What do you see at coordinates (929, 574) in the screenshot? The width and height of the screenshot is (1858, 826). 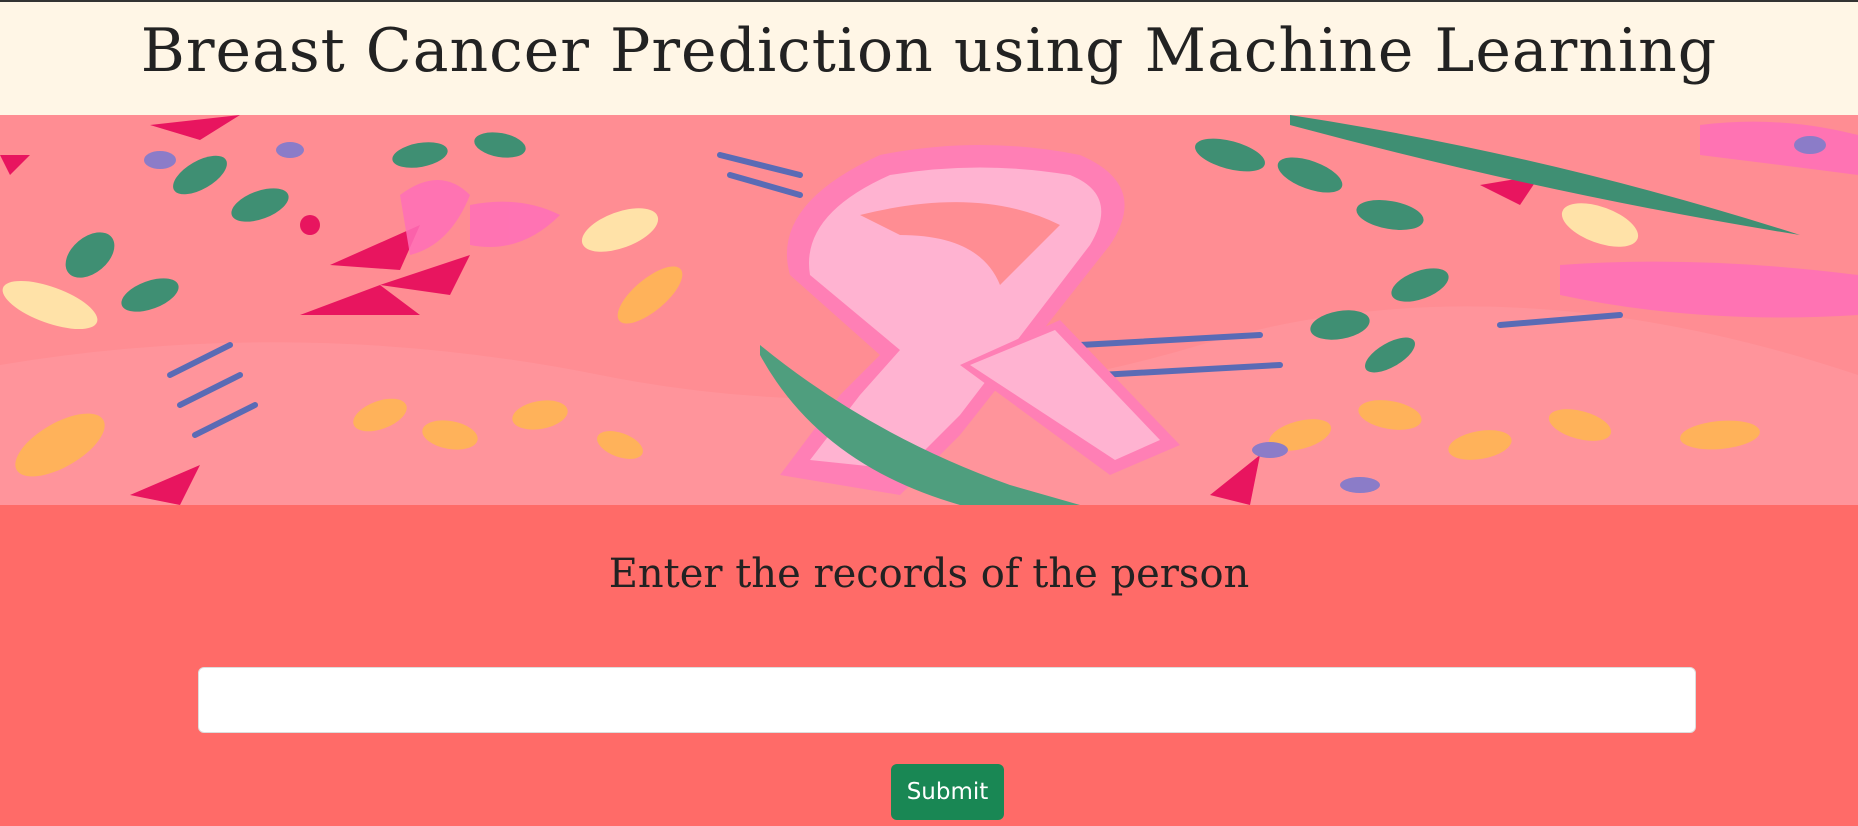 I see `form-title: Enter the records of the person` at bounding box center [929, 574].